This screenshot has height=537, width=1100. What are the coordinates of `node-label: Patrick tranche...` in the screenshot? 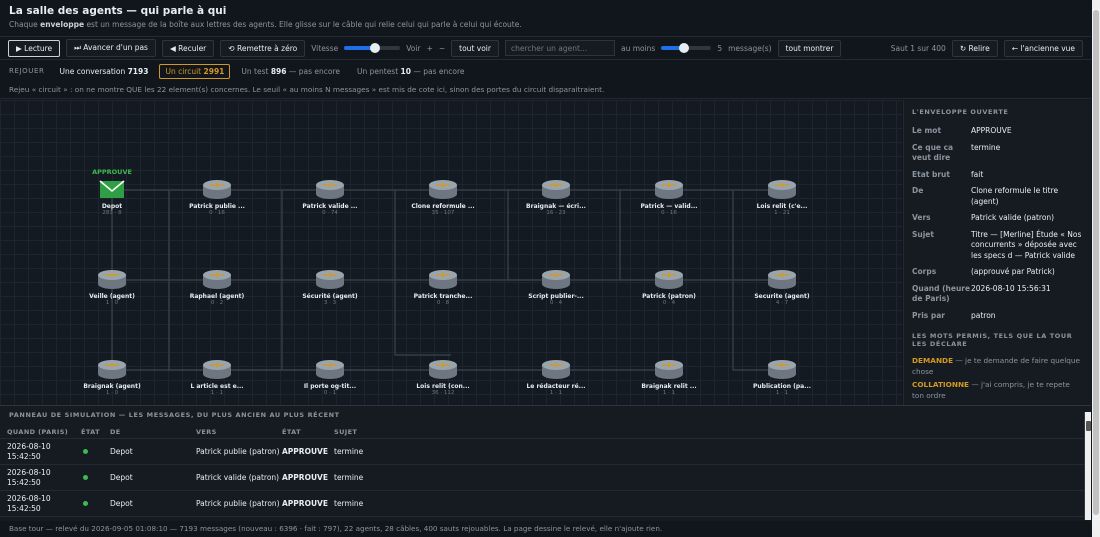 It's located at (443, 296).